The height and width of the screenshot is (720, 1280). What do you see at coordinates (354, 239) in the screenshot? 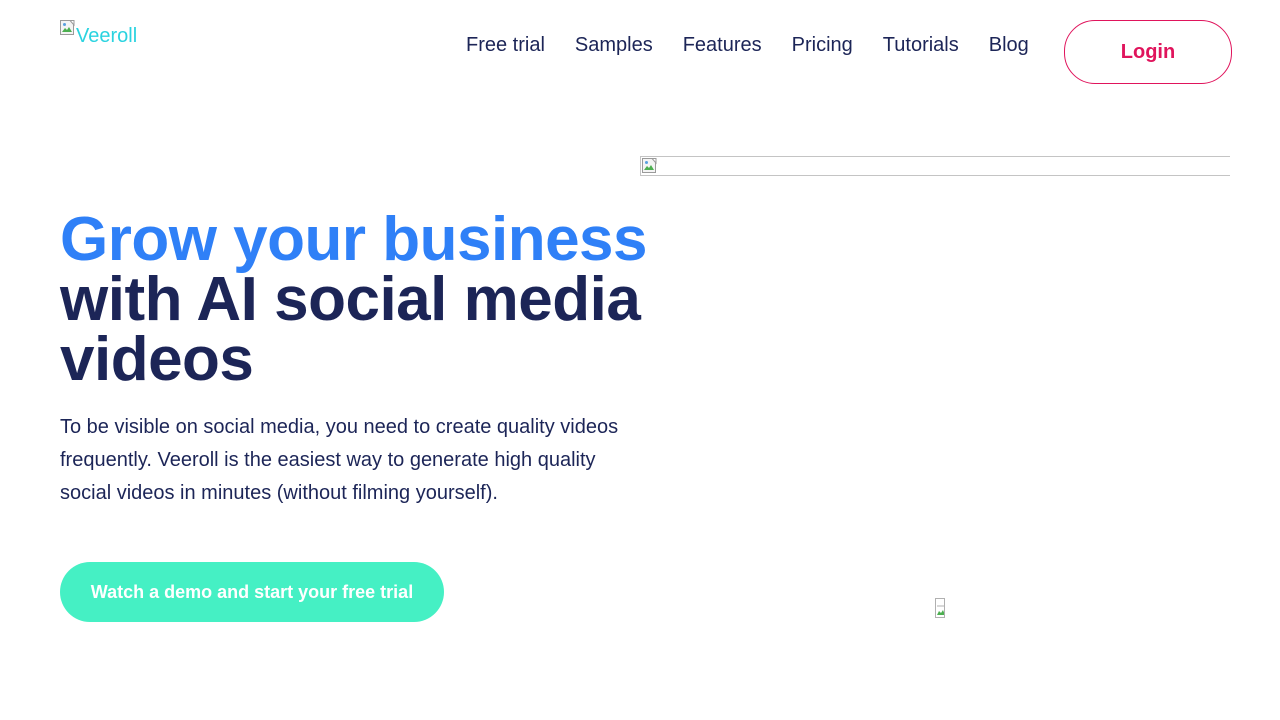
I see `hero-title-highlight: Grow your business` at bounding box center [354, 239].